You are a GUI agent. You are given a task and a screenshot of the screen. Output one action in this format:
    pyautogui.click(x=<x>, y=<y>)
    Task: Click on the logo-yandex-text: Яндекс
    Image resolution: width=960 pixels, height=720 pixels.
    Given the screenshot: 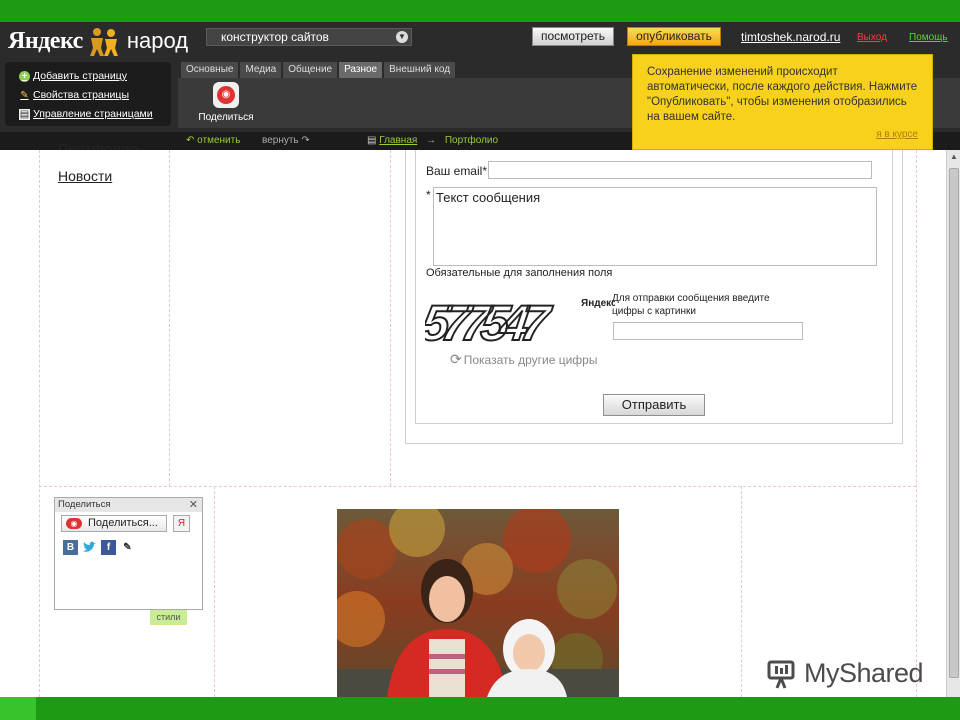 What is the action you would take?
    pyautogui.click(x=45, y=40)
    